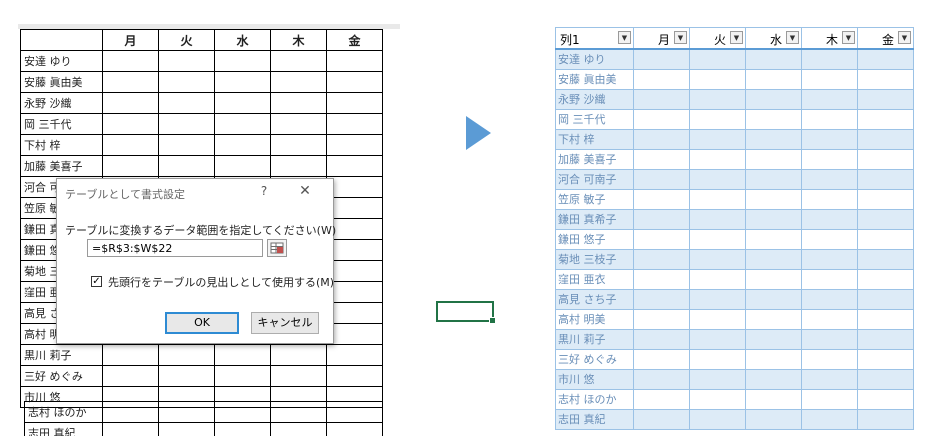  Describe the element at coordinates (773, 38) in the screenshot. I see `header-wed: 水 ▼` at that location.